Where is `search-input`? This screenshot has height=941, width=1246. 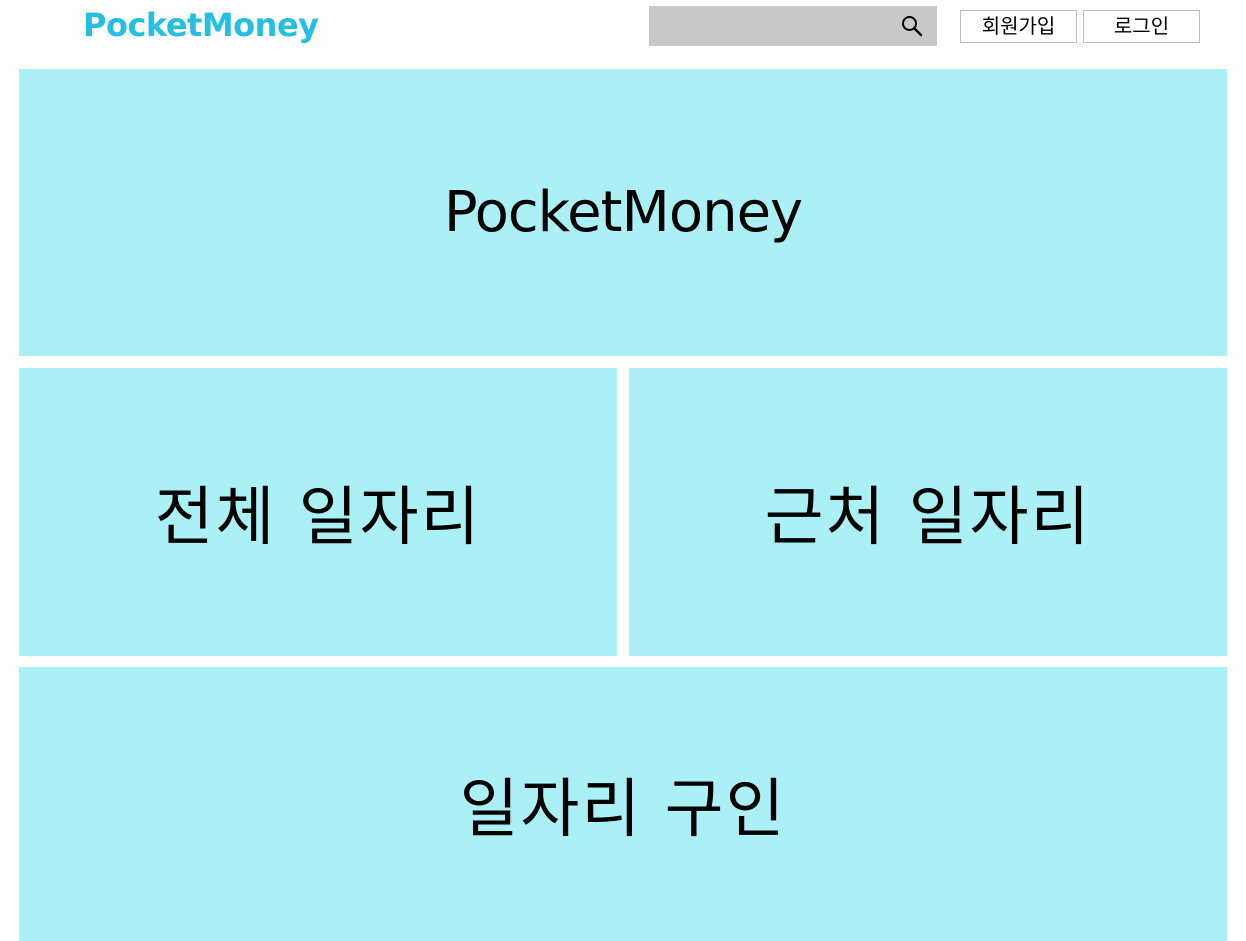
search-input is located at coordinates (769, 26).